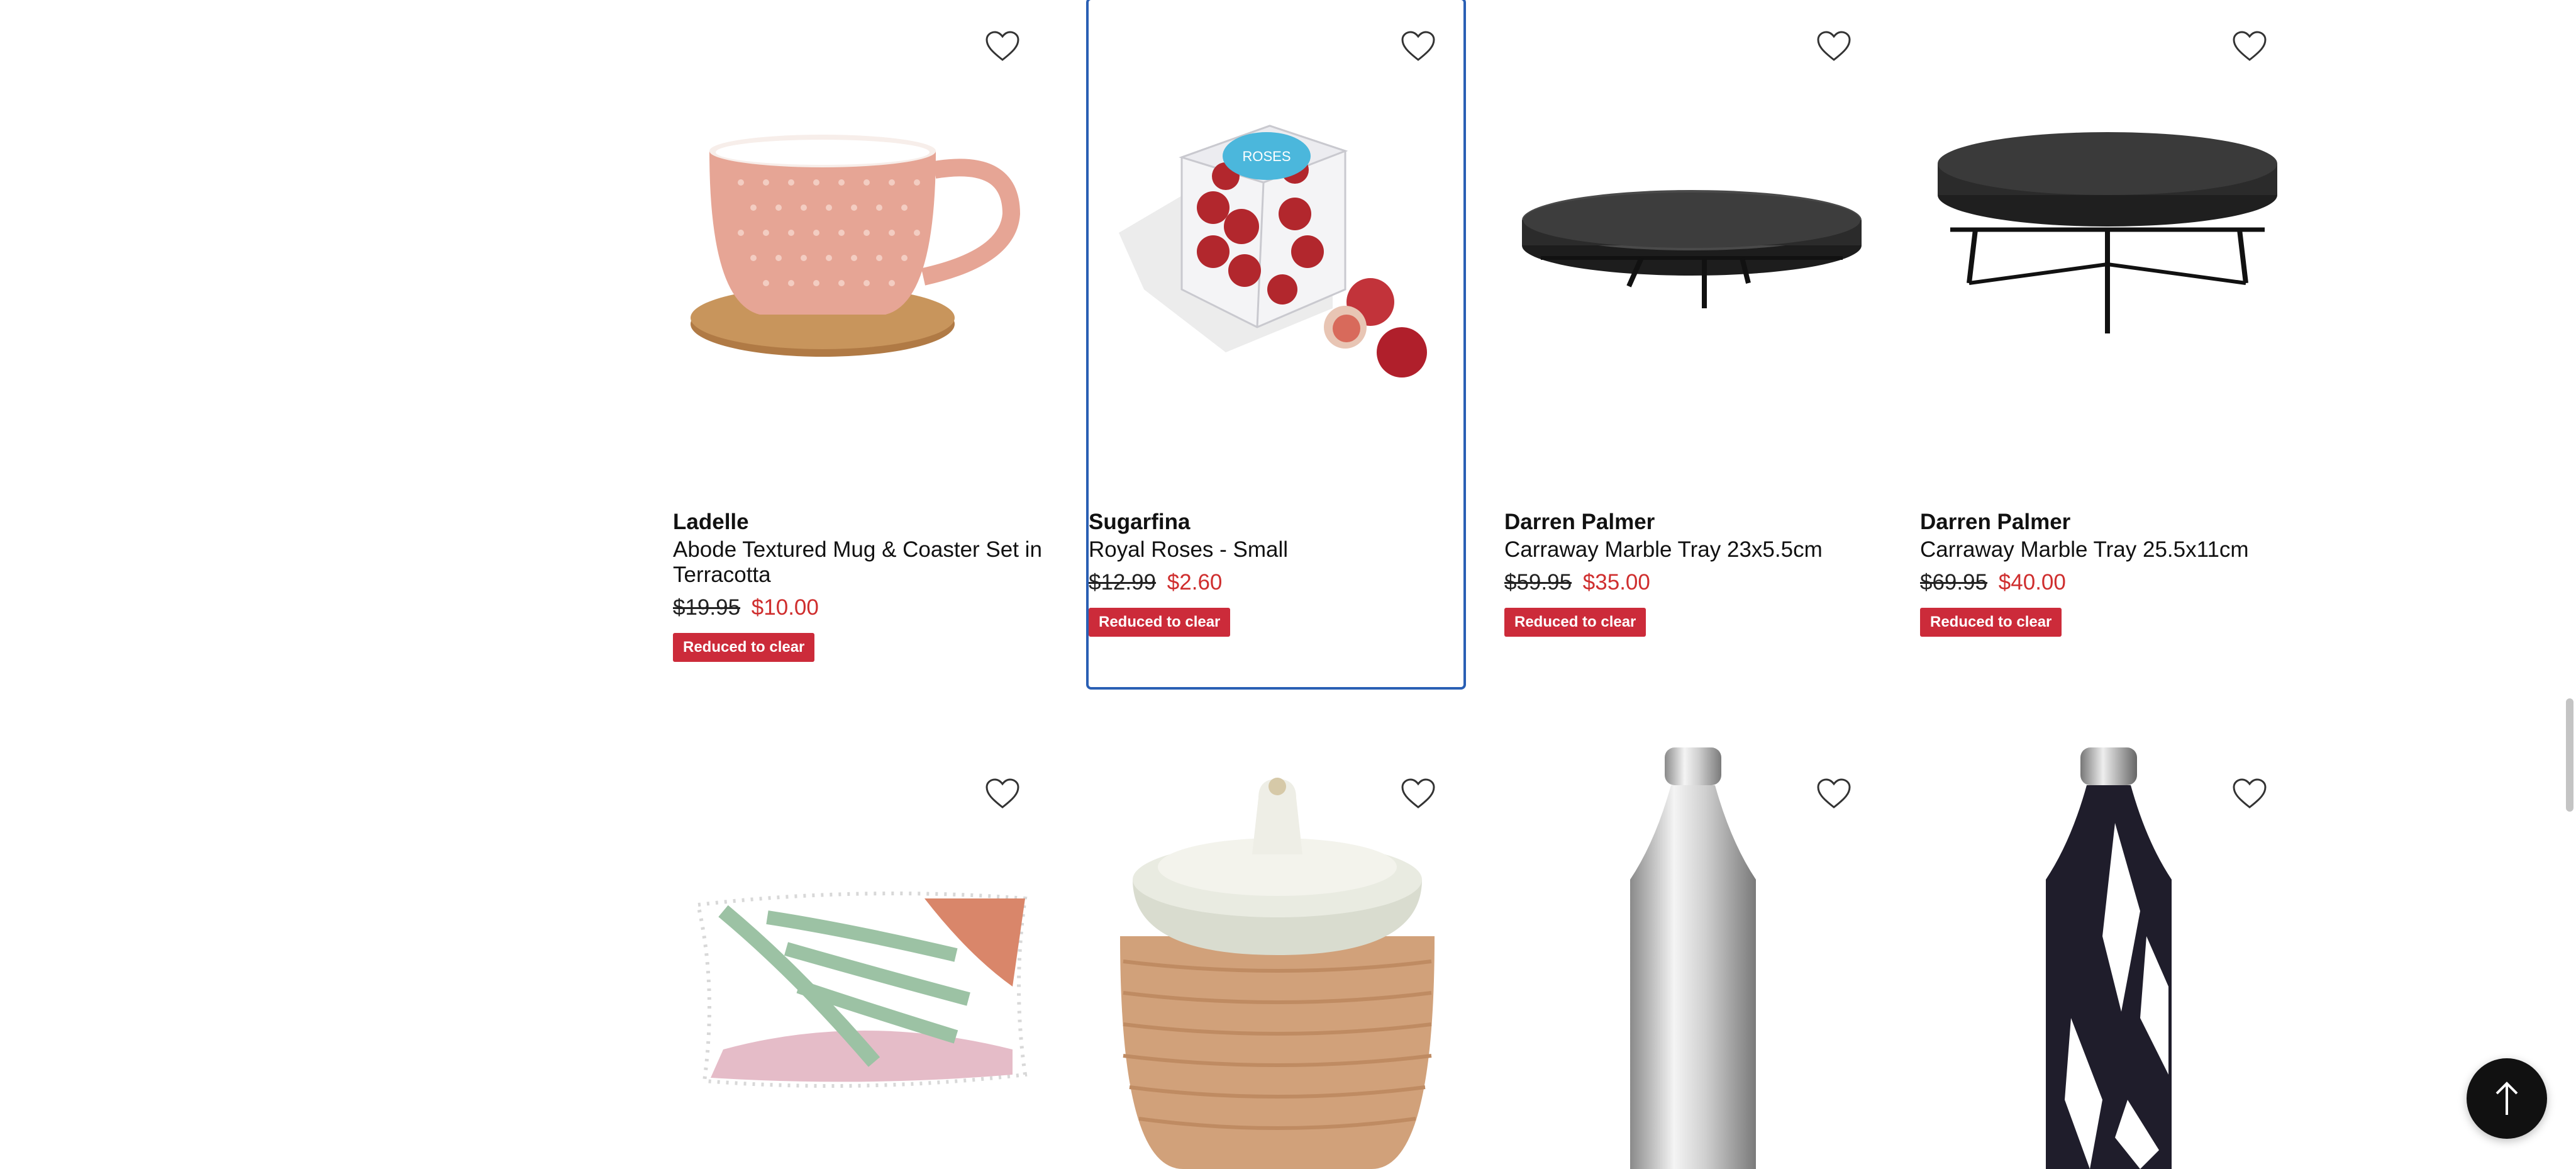  I want to click on sale-price: $10.00, so click(785, 608).